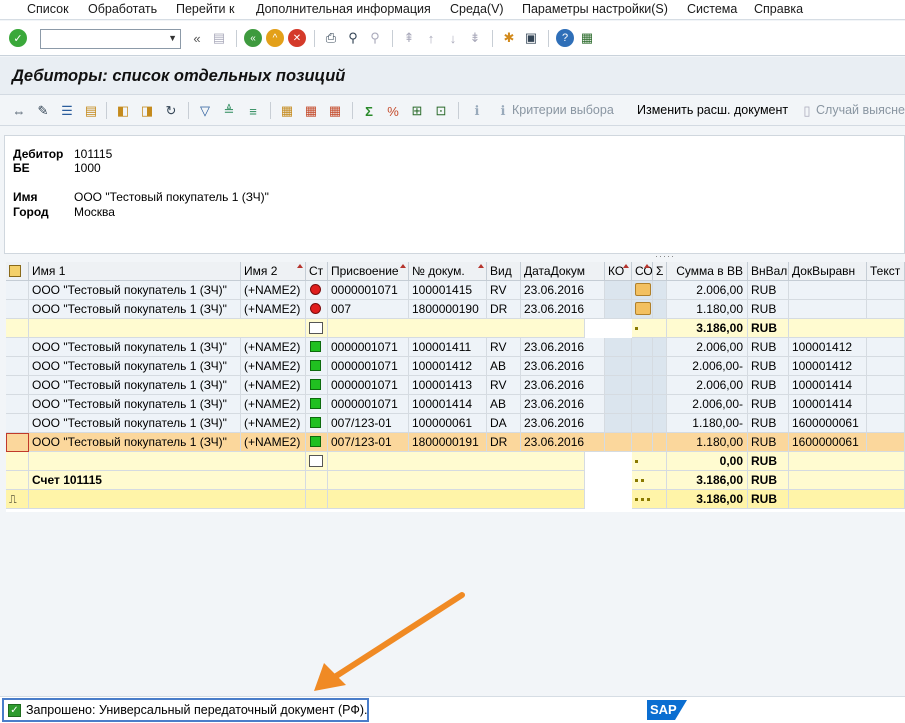 This screenshot has height=723, width=905. What do you see at coordinates (19, 111) in the screenshot?
I see `details-icon: ⇔` at bounding box center [19, 111].